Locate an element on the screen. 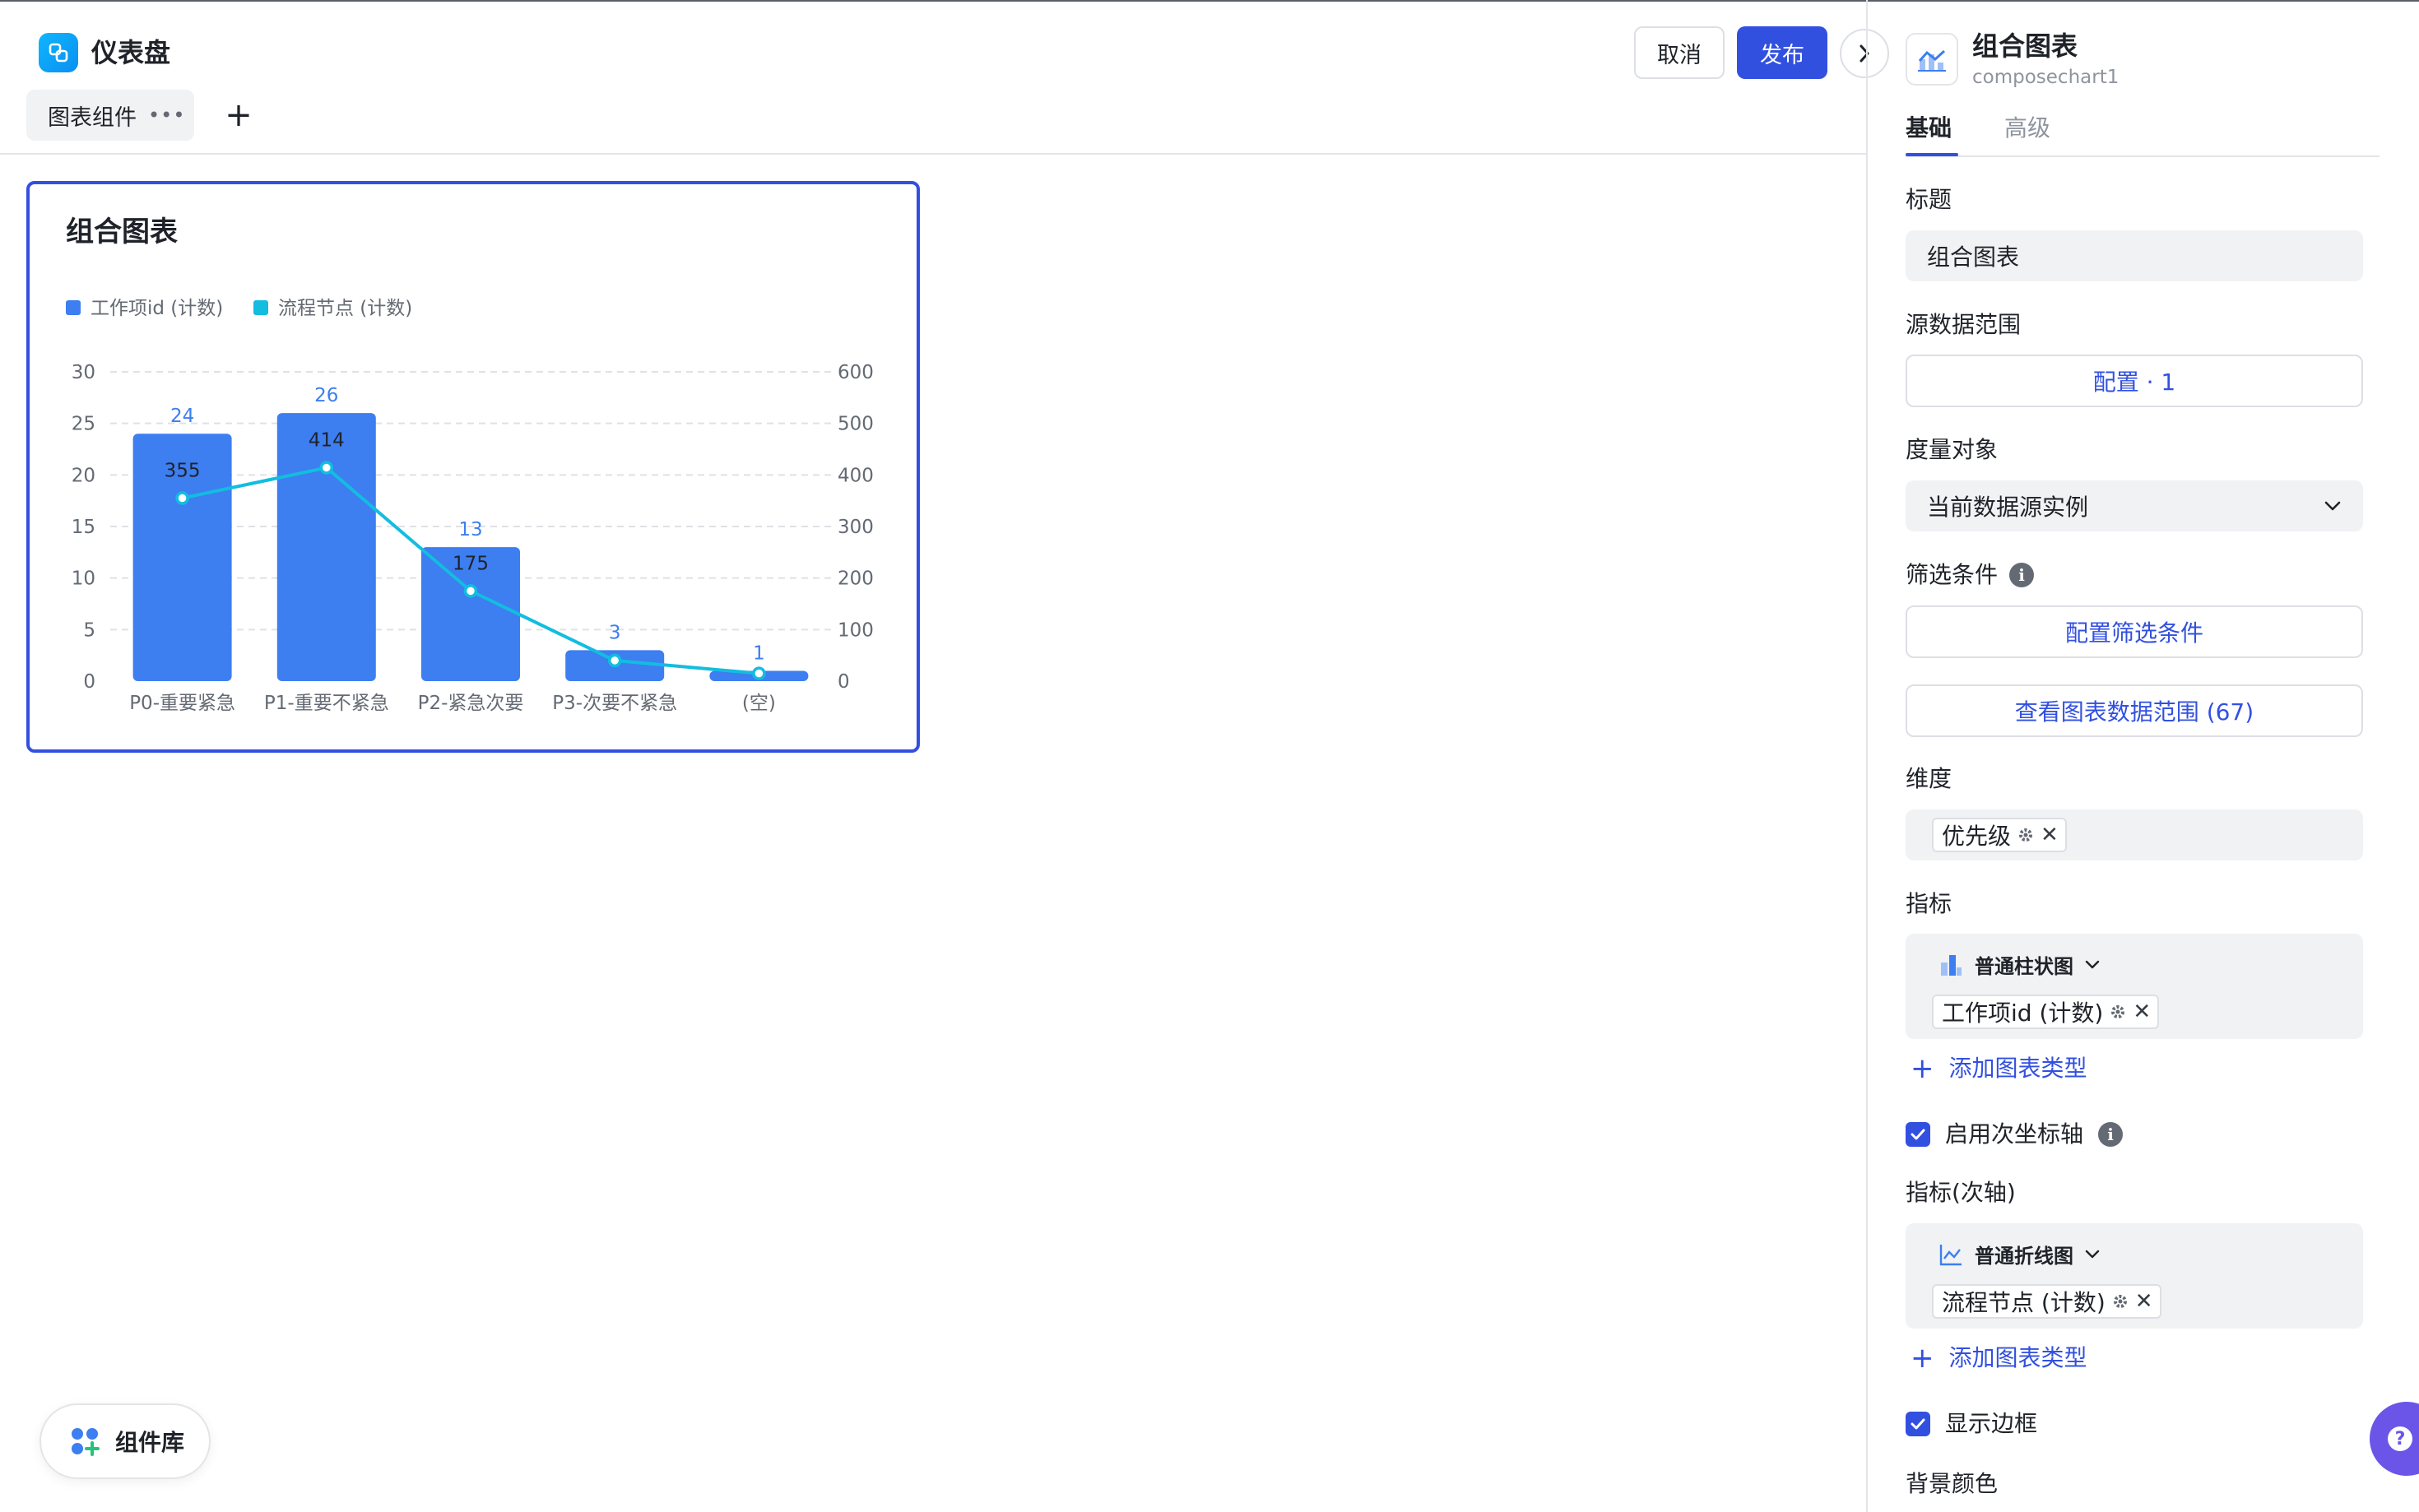 Image resolution: width=2419 pixels, height=1512 pixels. secondary-axis-checkbox is located at coordinates (1918, 1134).